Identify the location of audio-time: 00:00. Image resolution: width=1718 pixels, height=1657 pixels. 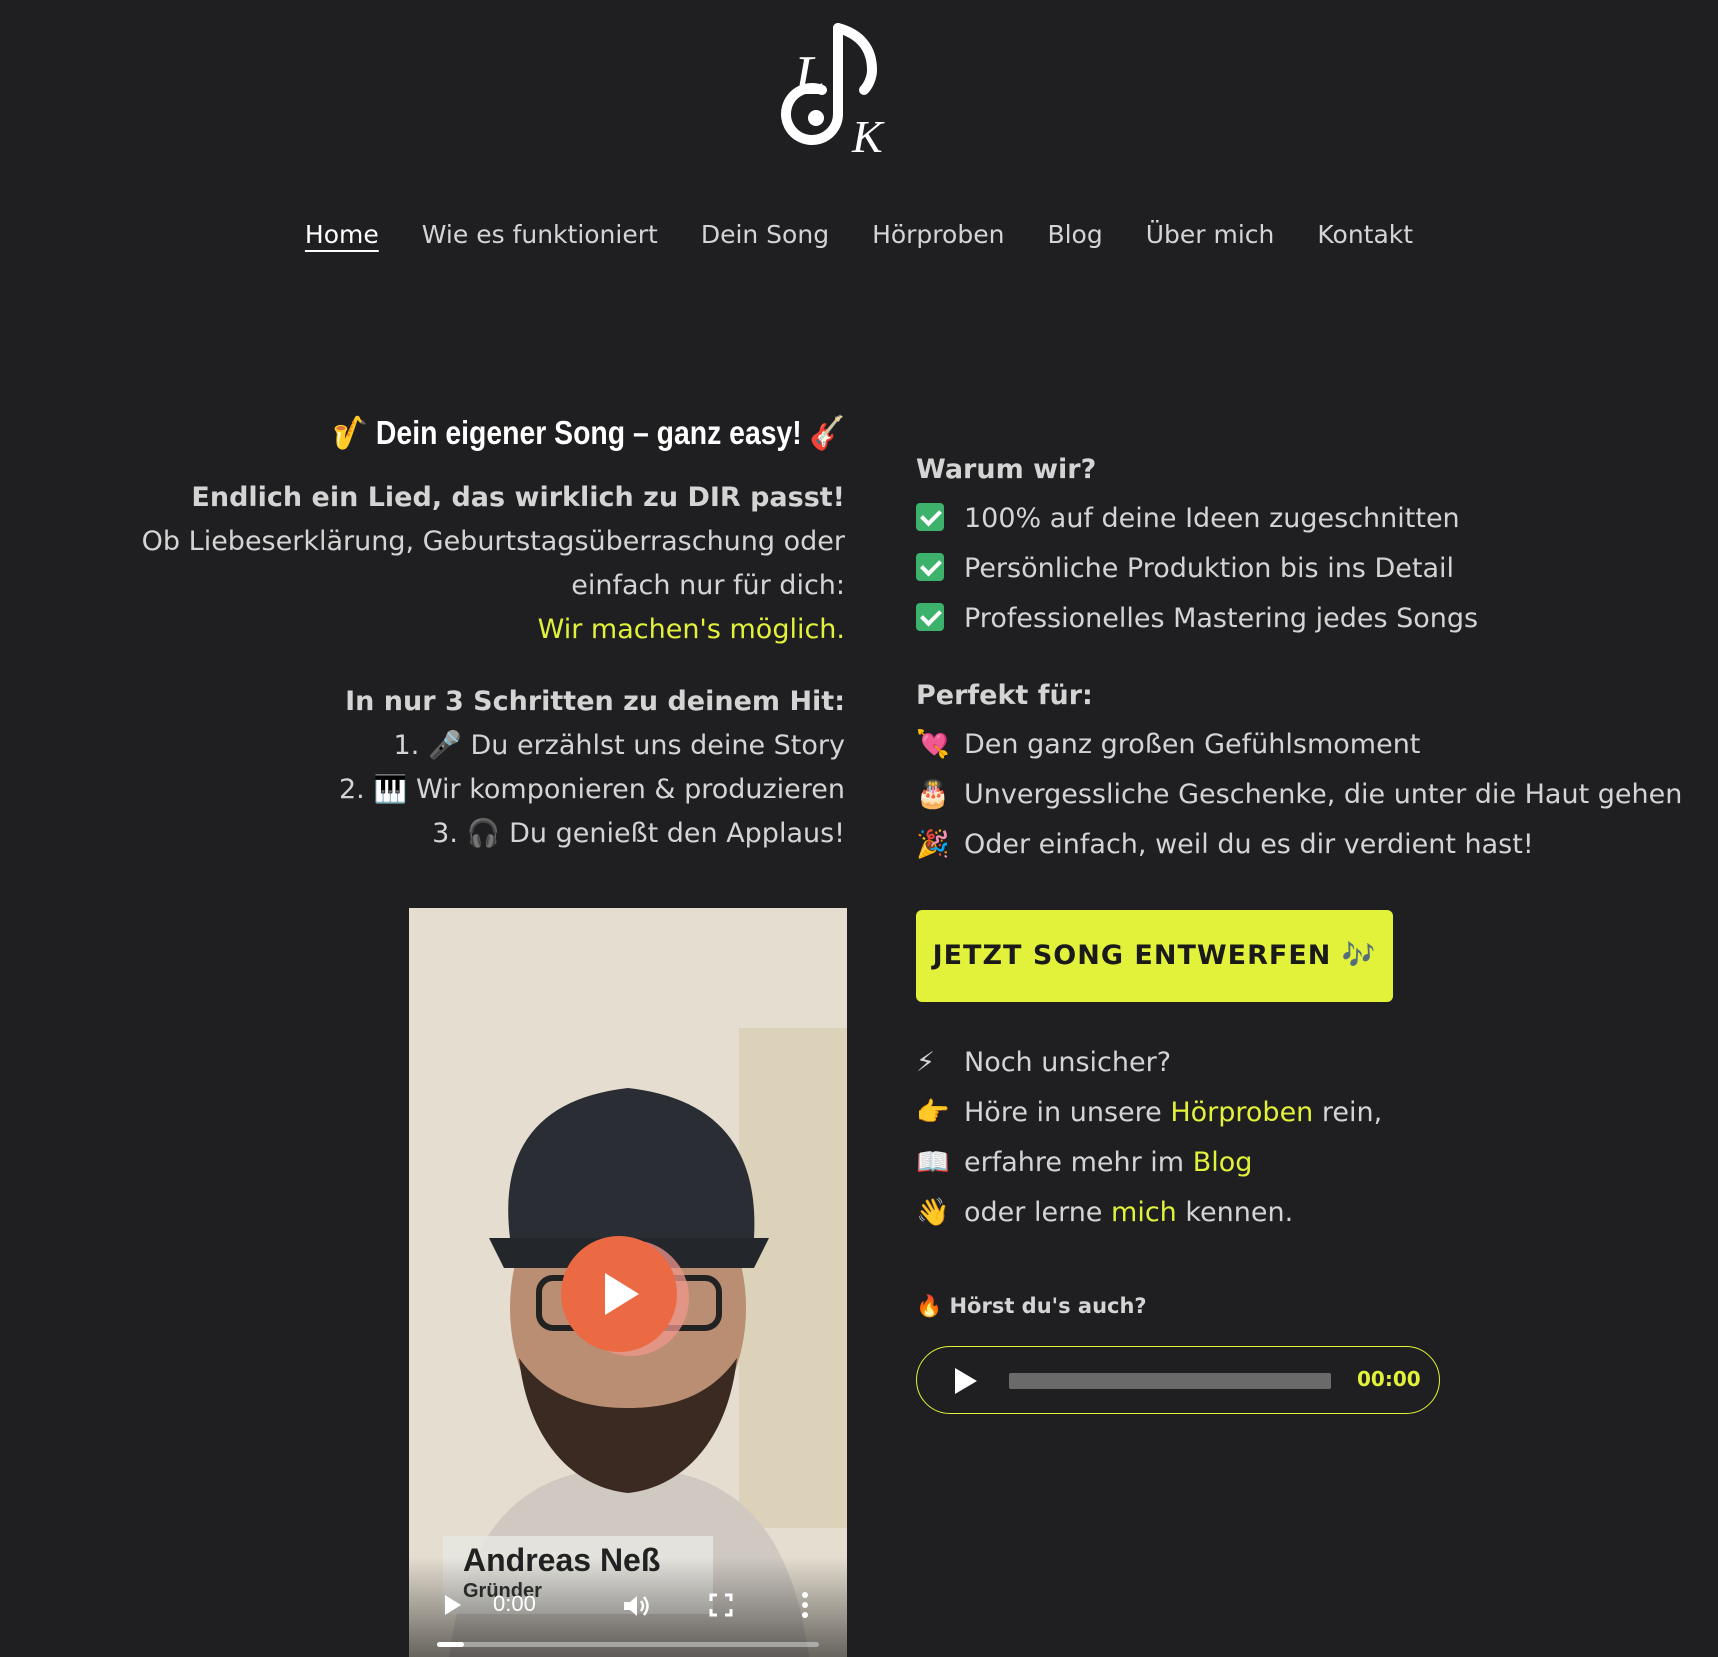
(1389, 1379).